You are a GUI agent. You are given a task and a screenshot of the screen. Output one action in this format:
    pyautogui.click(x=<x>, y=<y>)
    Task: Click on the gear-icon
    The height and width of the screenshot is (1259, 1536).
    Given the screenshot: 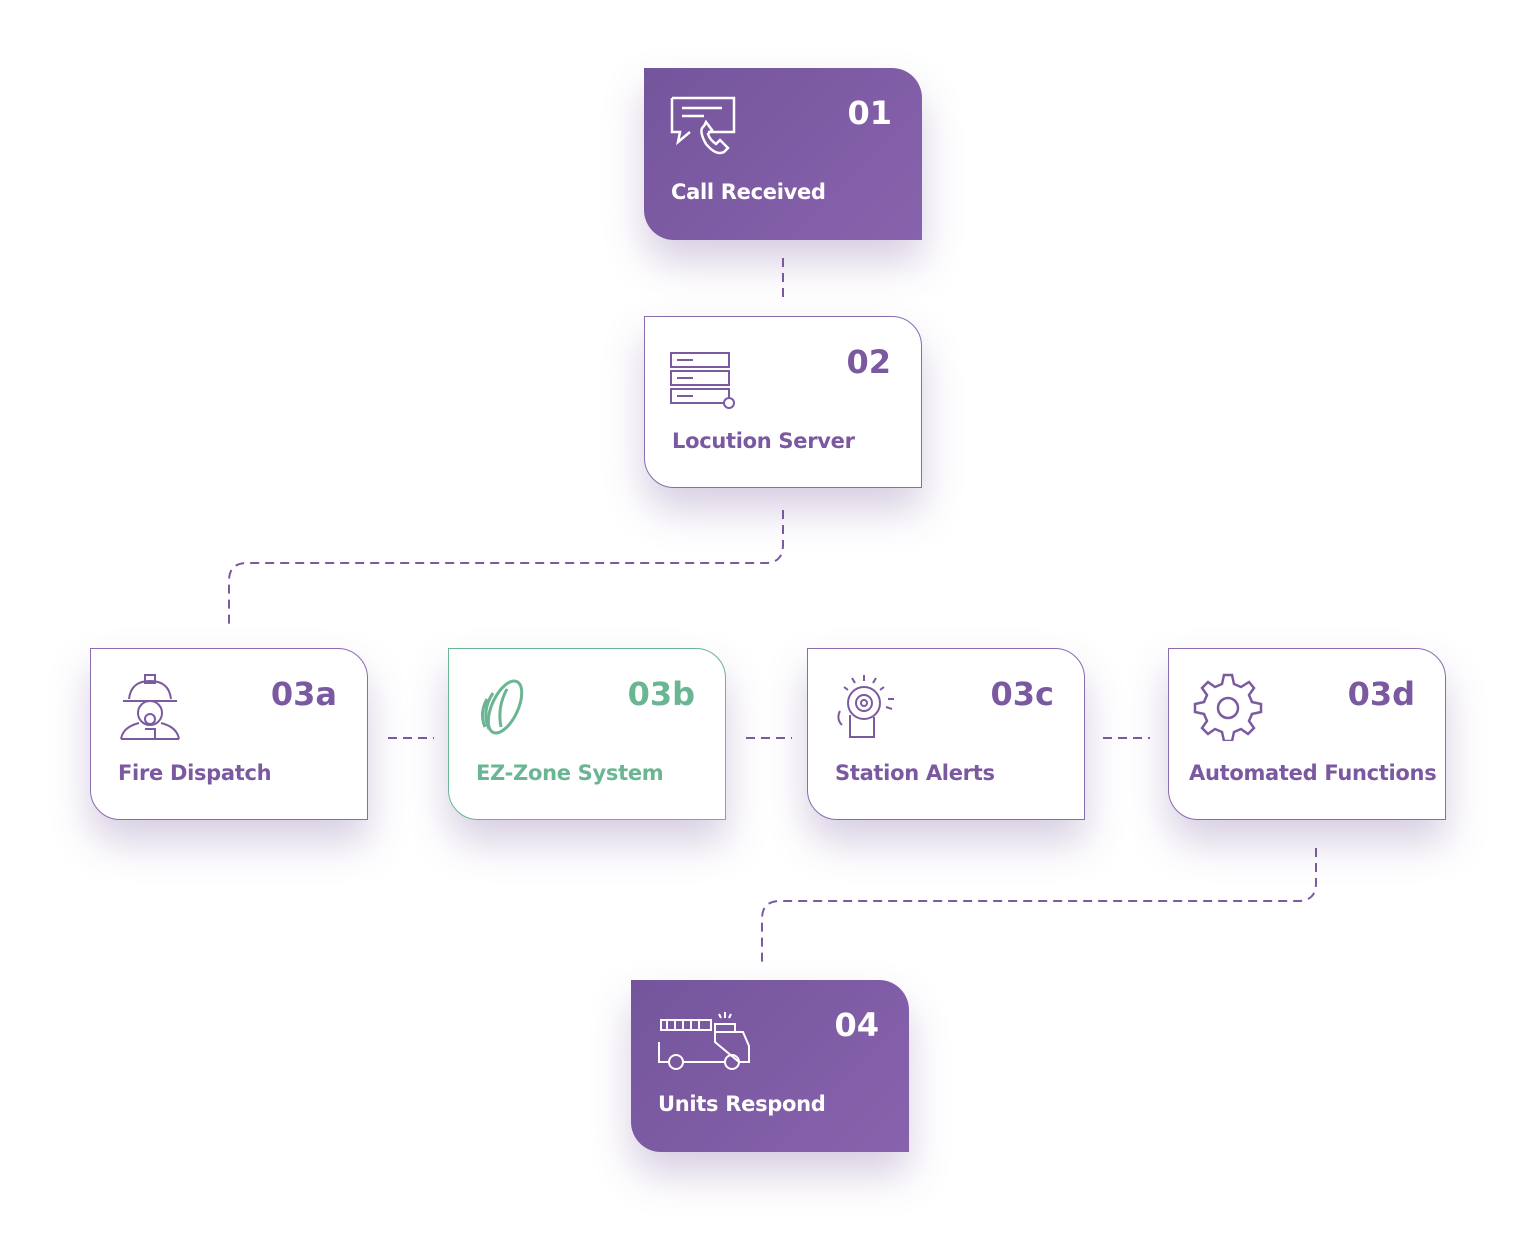 What is the action you would take?
    pyautogui.click(x=1228, y=707)
    